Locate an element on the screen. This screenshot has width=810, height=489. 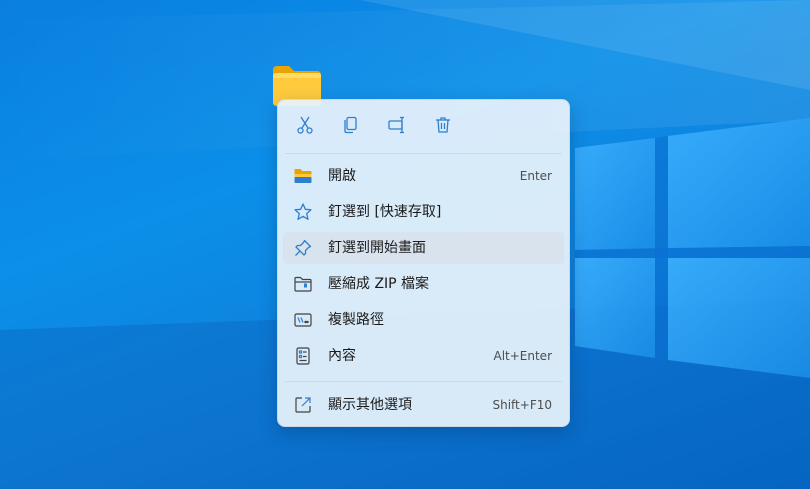
delete-button is located at coordinates (443, 127).